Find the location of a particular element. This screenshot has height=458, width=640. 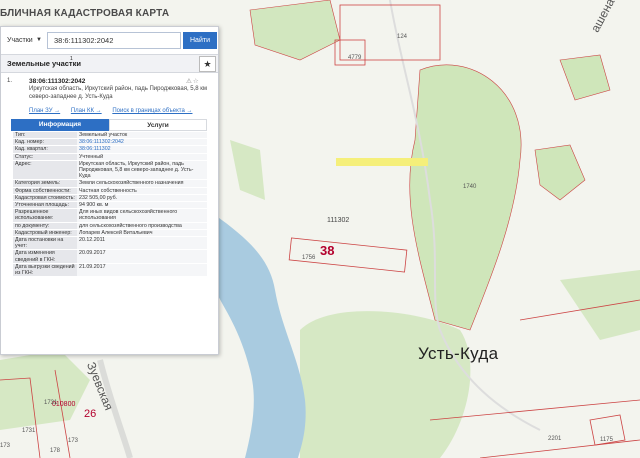

table-row: Кад. номер: 38:06:111302:2042 is located at coordinates (110, 142).